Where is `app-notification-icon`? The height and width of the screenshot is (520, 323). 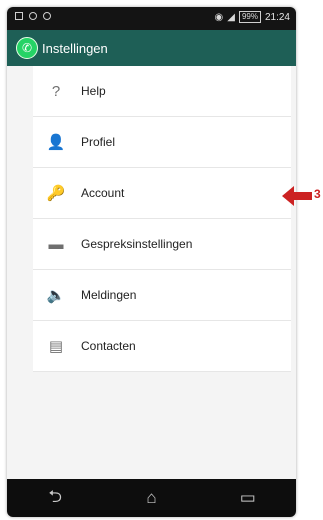 app-notification-icon is located at coordinates (47, 16).